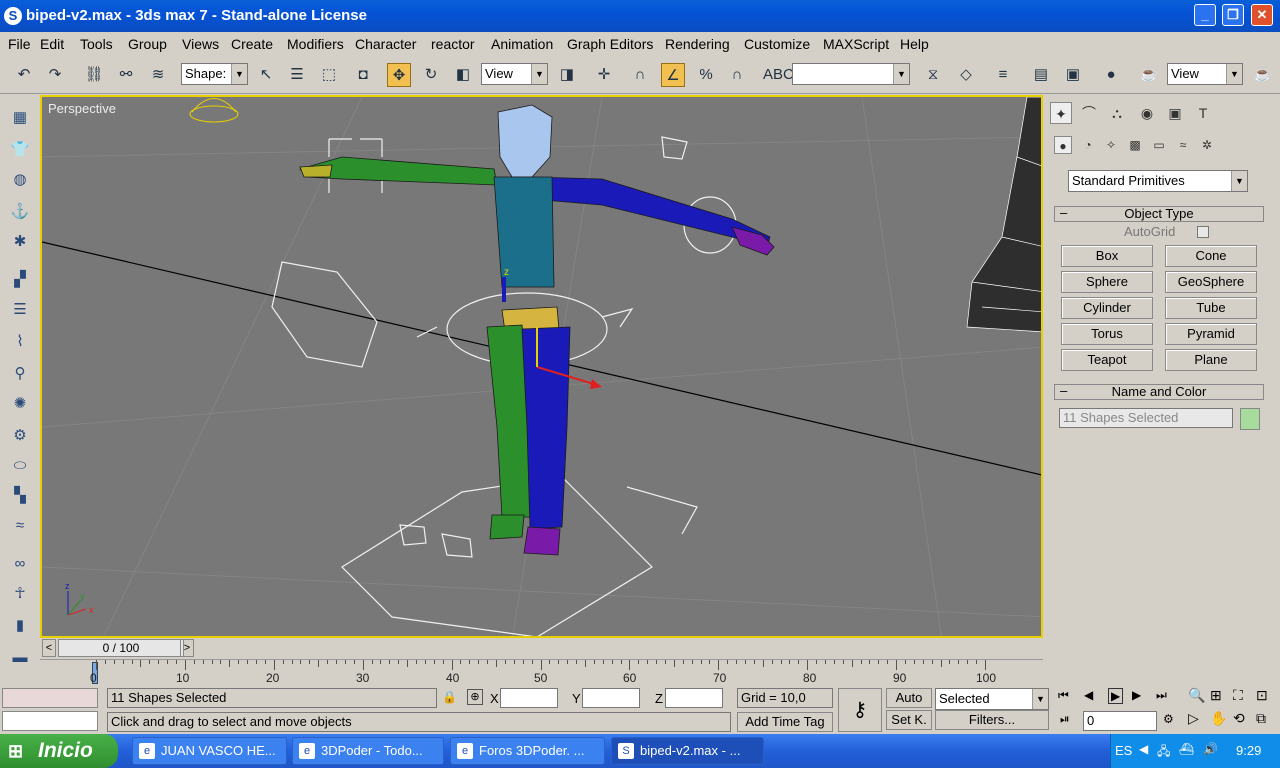  Describe the element at coordinates (1107, 282) in the screenshot. I see `sphere-button: Sphere` at that location.